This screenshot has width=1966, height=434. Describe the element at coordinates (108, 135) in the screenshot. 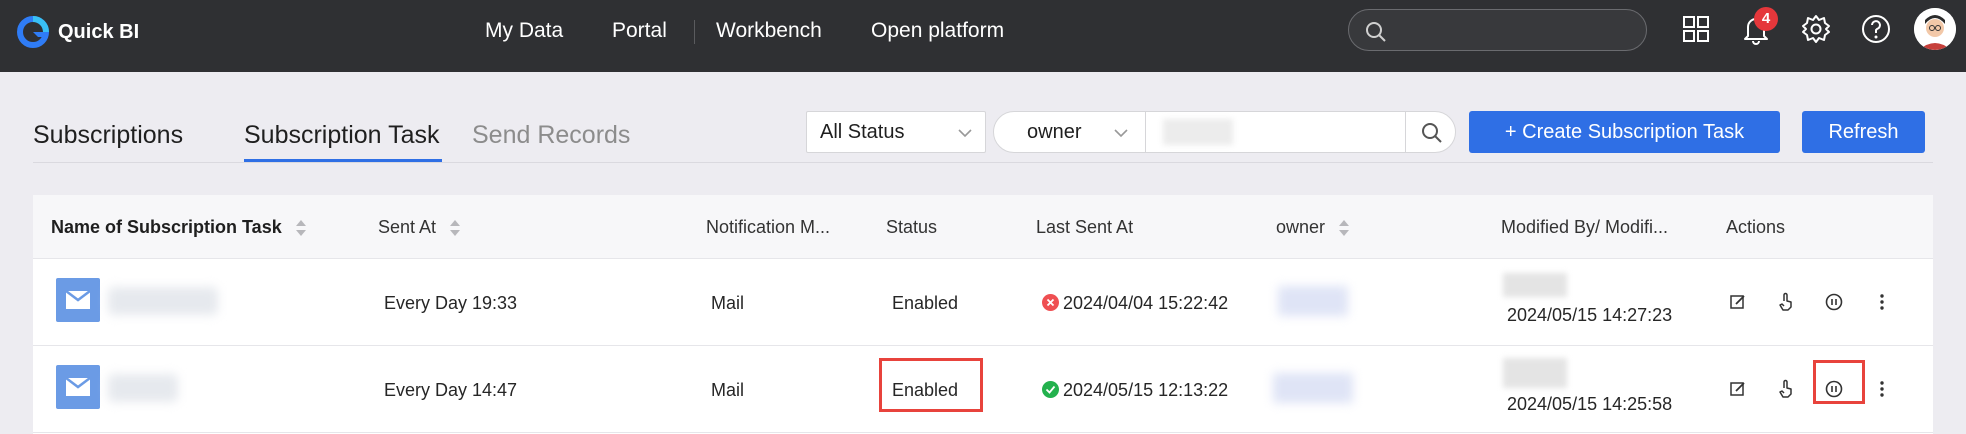

I see `page-title: Subscriptions` at that location.